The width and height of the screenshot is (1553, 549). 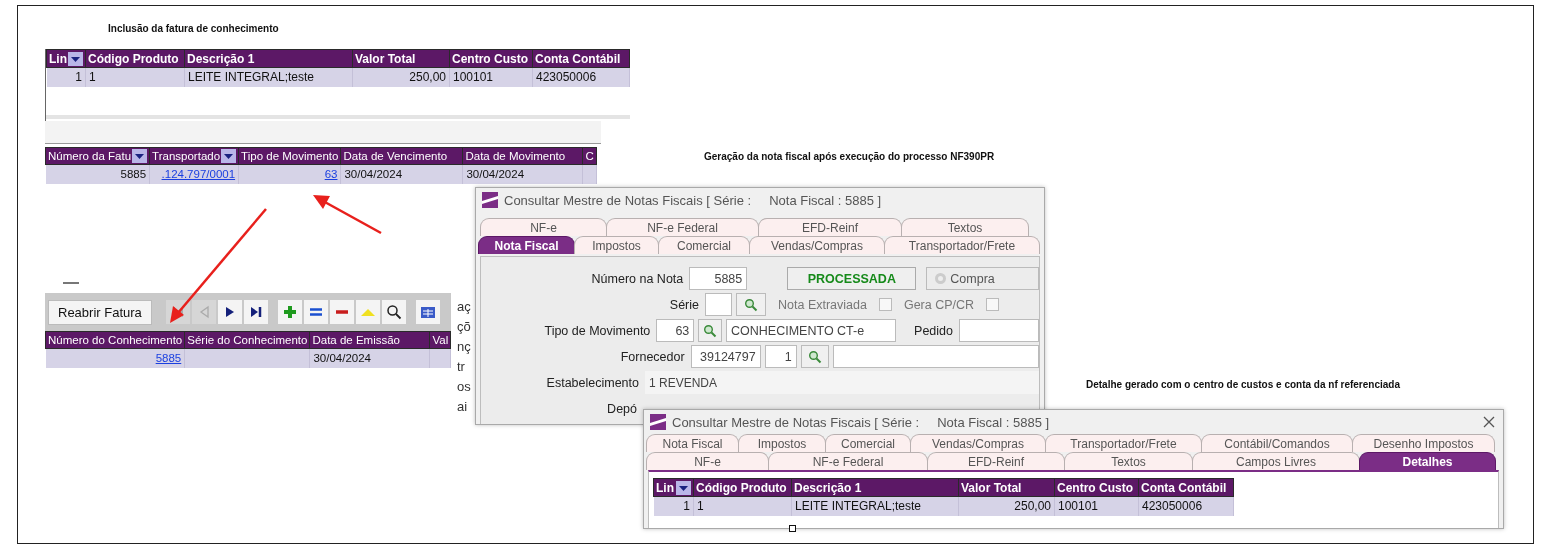 What do you see at coordinates (522, 156) in the screenshot?
I see `column-header: Data de Movimento` at bounding box center [522, 156].